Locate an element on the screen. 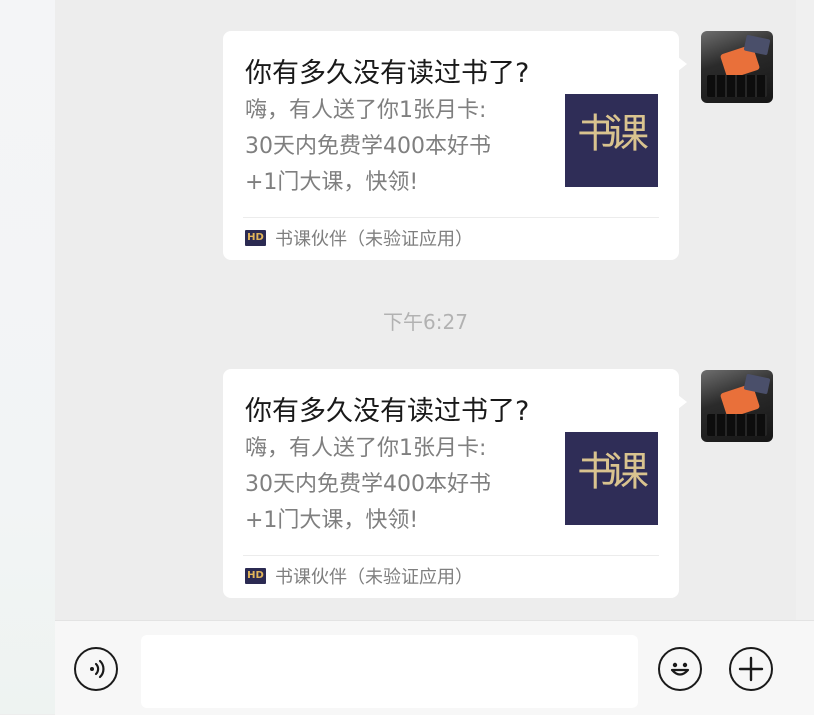 Image resolution: width=814 pixels, height=715 pixels. input-toolbar is located at coordinates (434, 667).